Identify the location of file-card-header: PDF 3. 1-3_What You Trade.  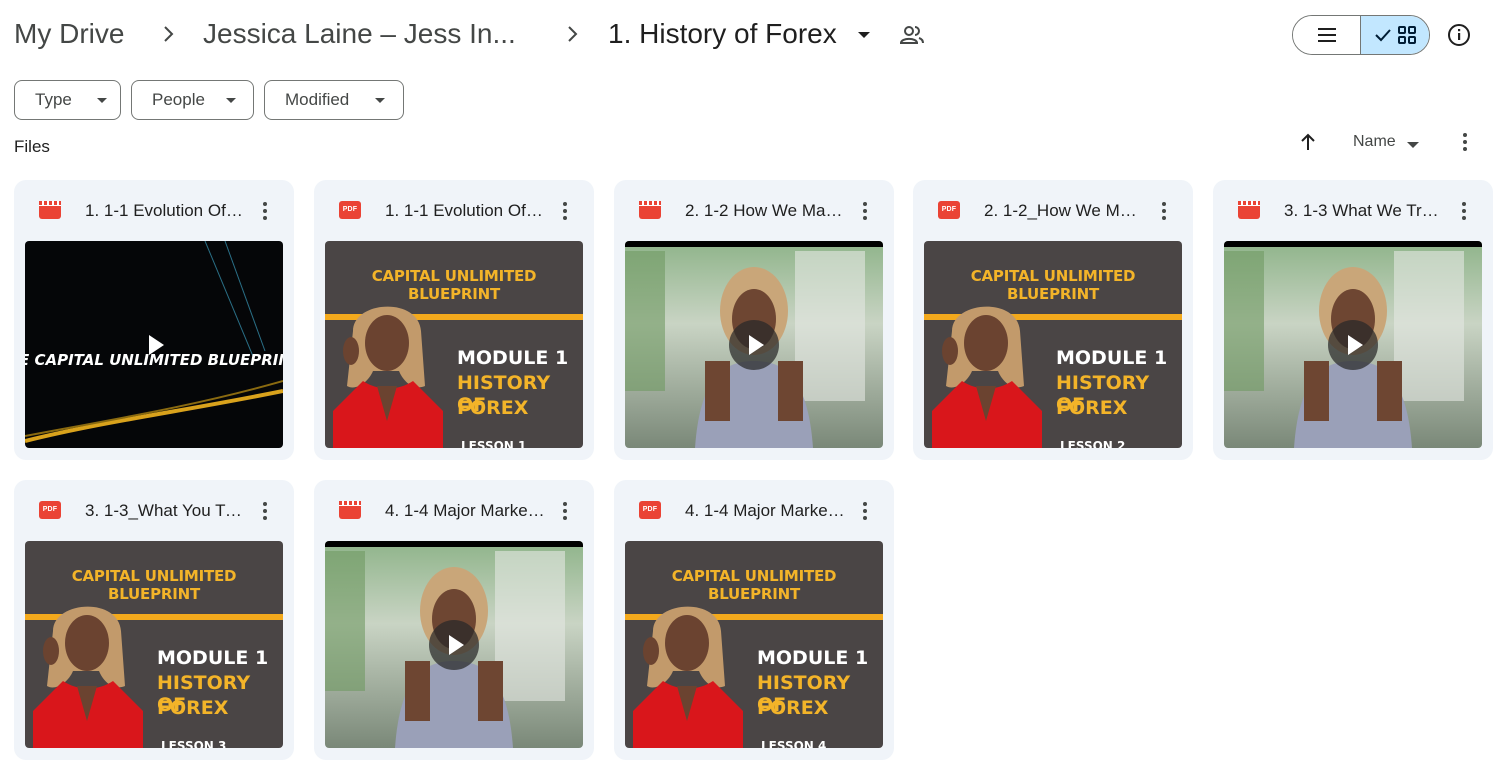
(154, 510).